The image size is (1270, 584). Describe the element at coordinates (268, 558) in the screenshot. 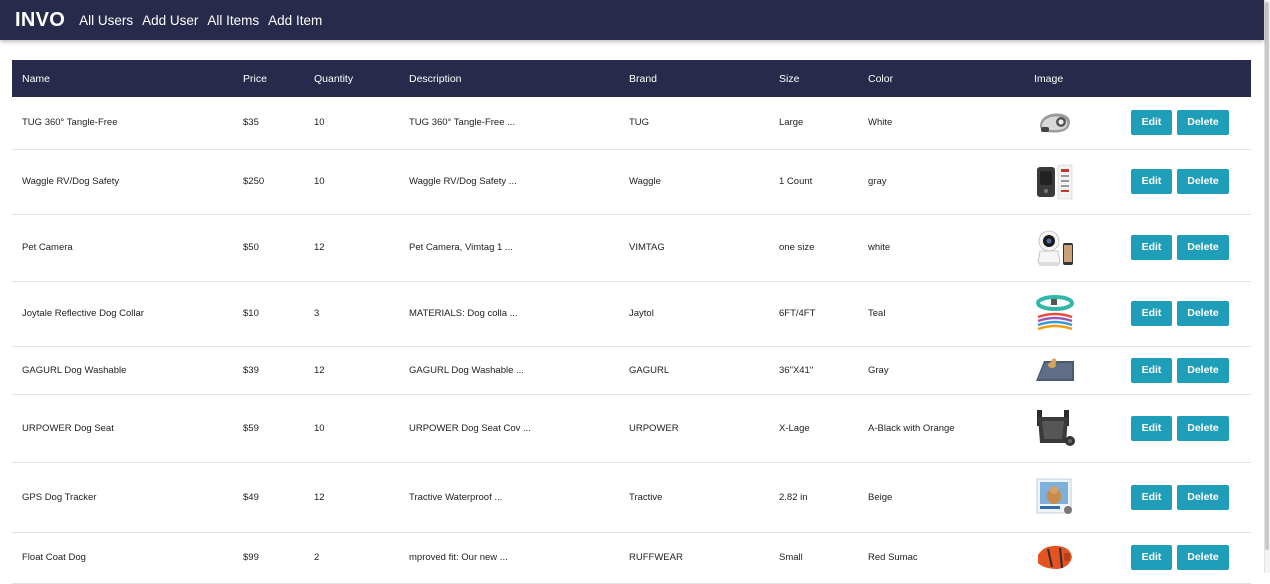

I see `cell-price: $99` at that location.